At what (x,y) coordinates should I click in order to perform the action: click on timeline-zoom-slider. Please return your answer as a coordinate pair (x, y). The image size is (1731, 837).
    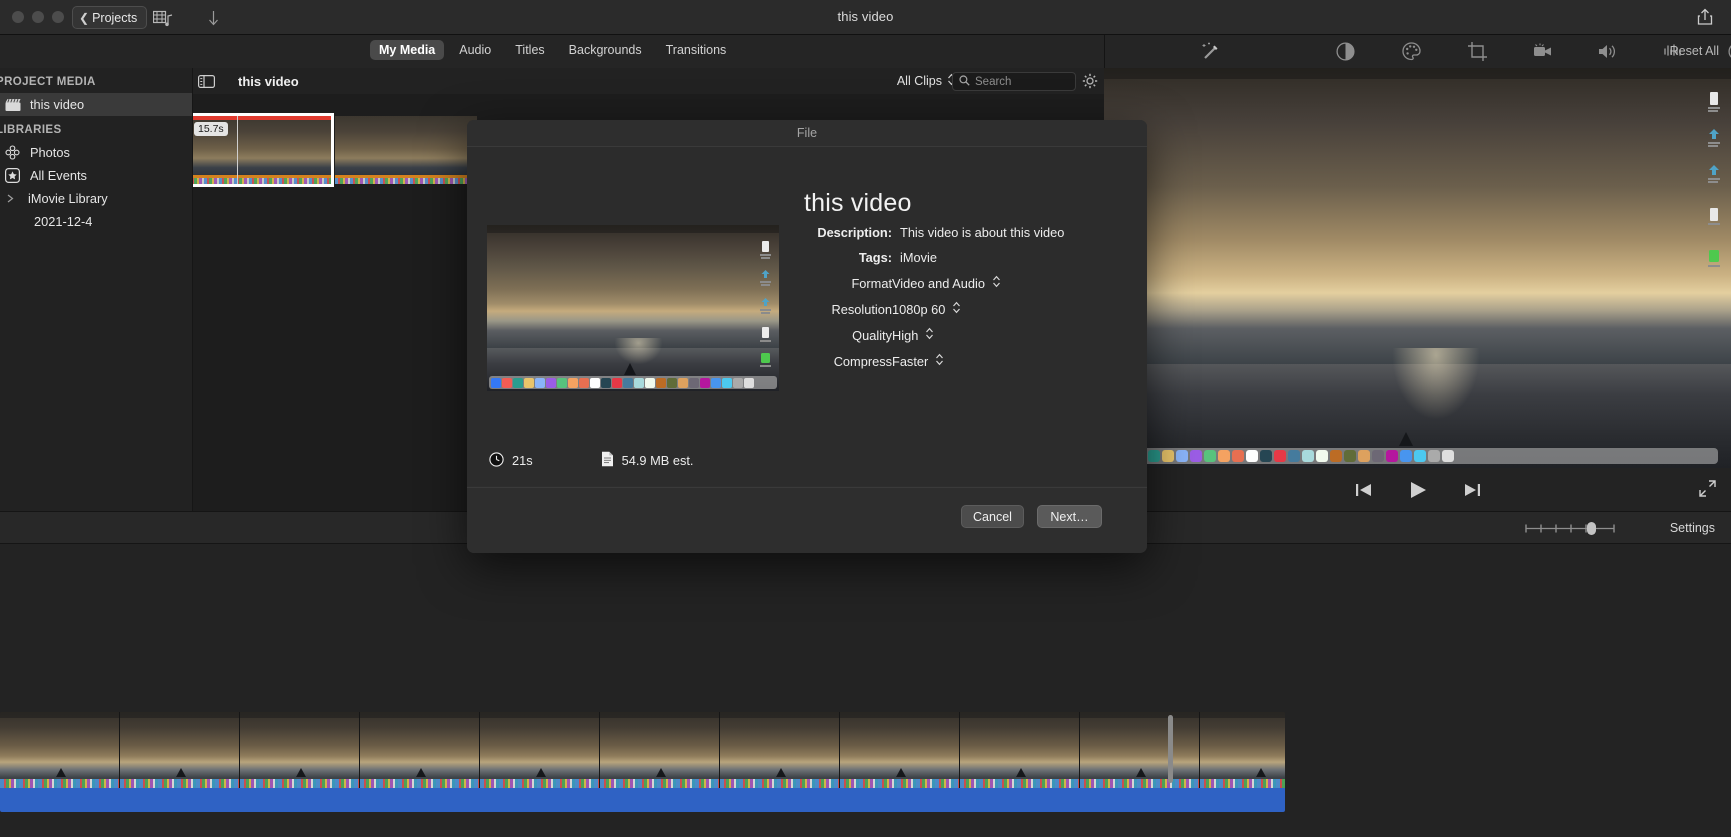
    Looking at the image, I should click on (1570, 528).